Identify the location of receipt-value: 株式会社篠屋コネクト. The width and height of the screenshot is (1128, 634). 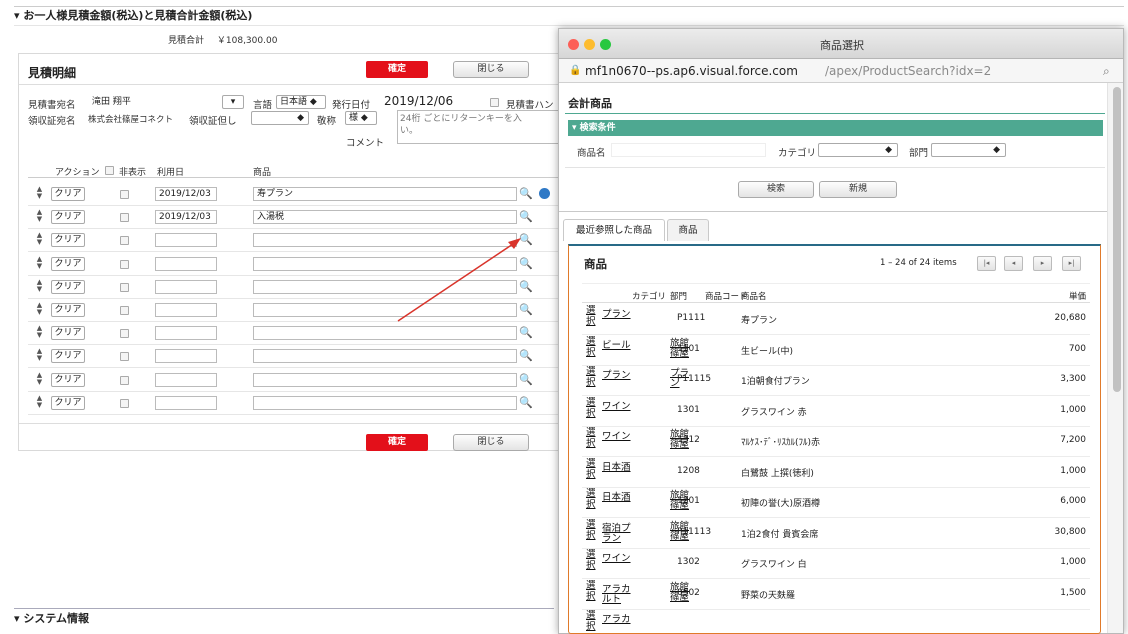
(130, 119).